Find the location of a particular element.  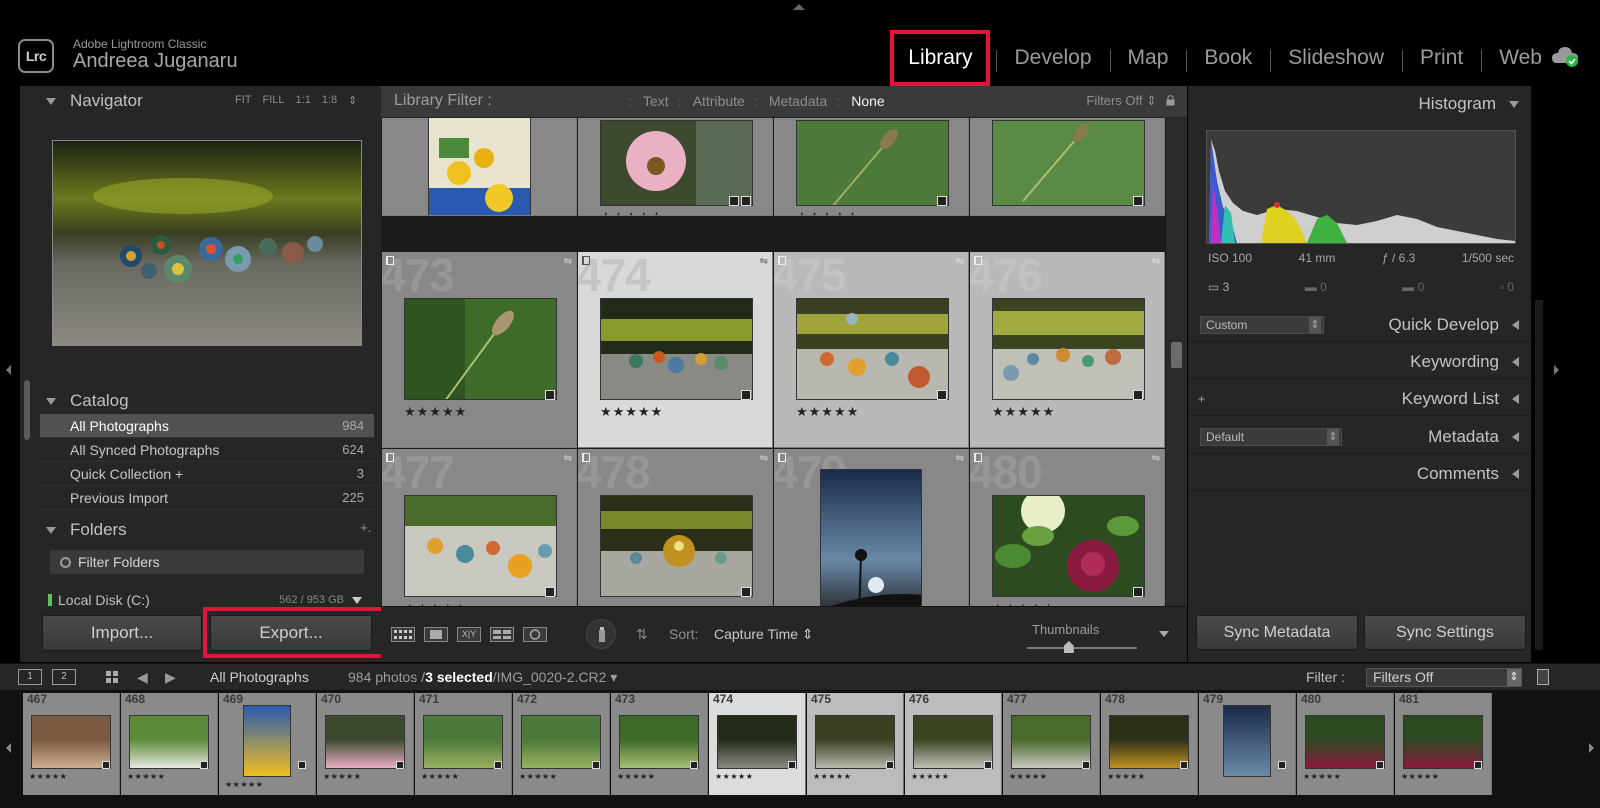

disk-menu-arrow-icon is located at coordinates (357, 600).